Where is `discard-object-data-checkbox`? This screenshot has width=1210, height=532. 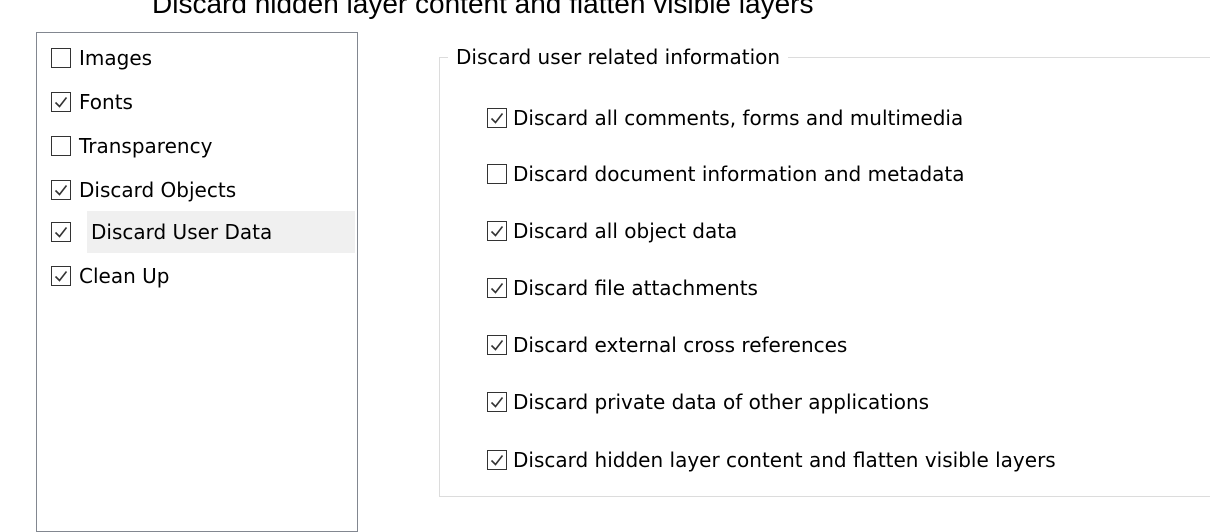
discard-object-data-checkbox is located at coordinates (497, 231).